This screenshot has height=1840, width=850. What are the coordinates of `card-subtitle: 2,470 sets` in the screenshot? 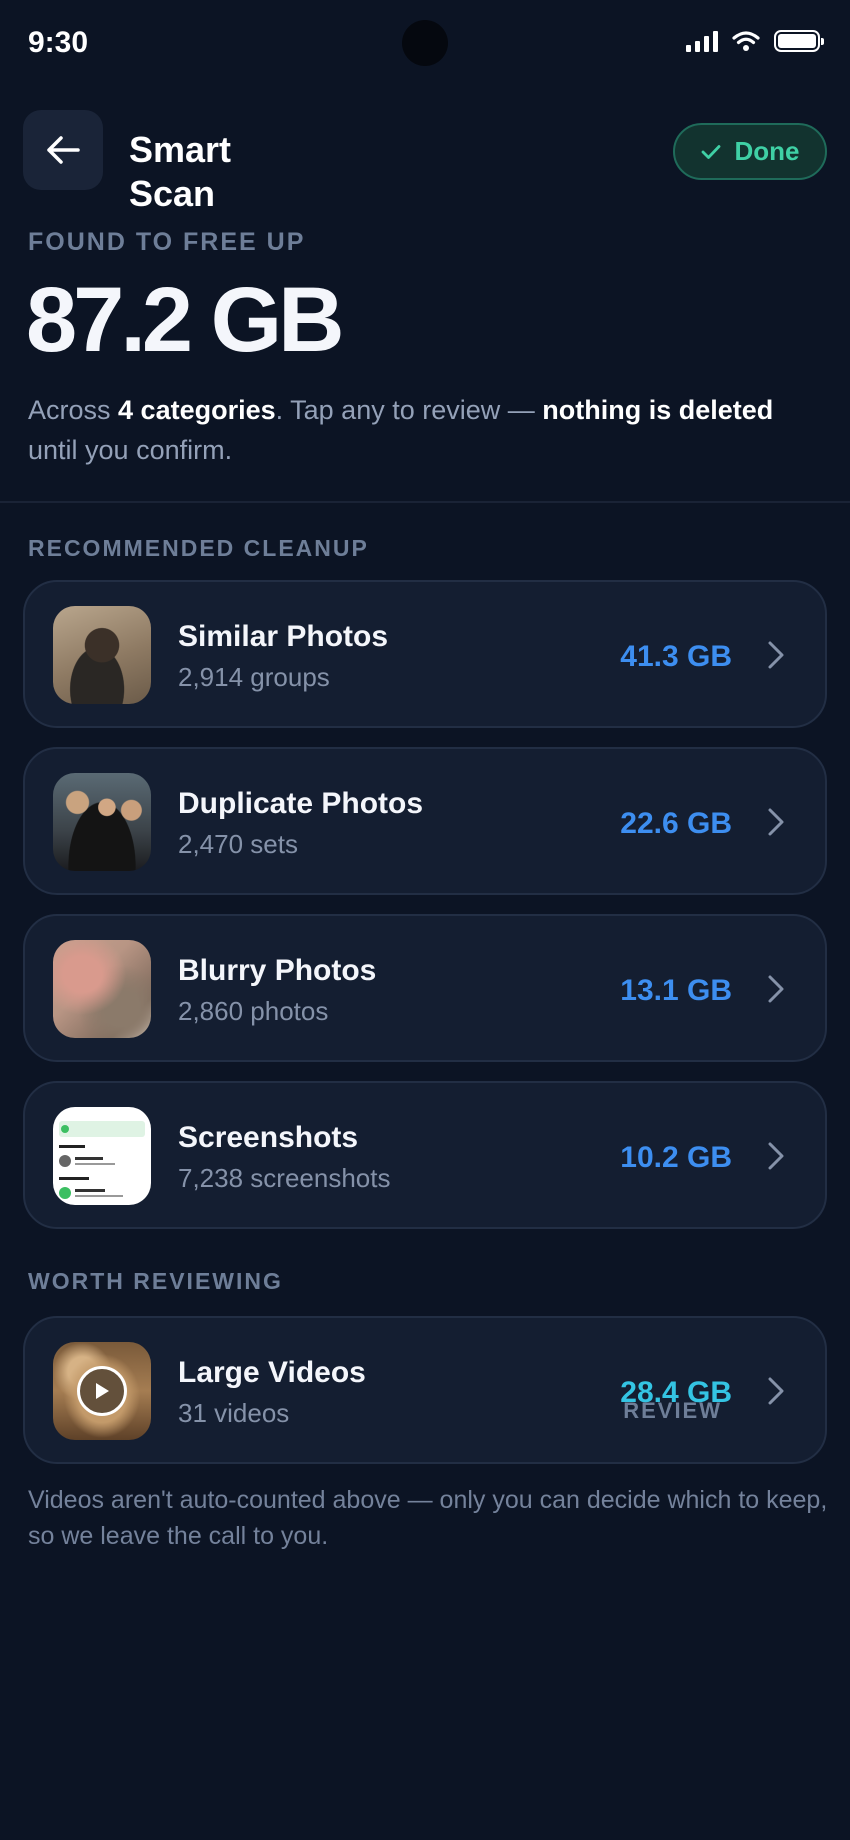 It's located at (238, 844).